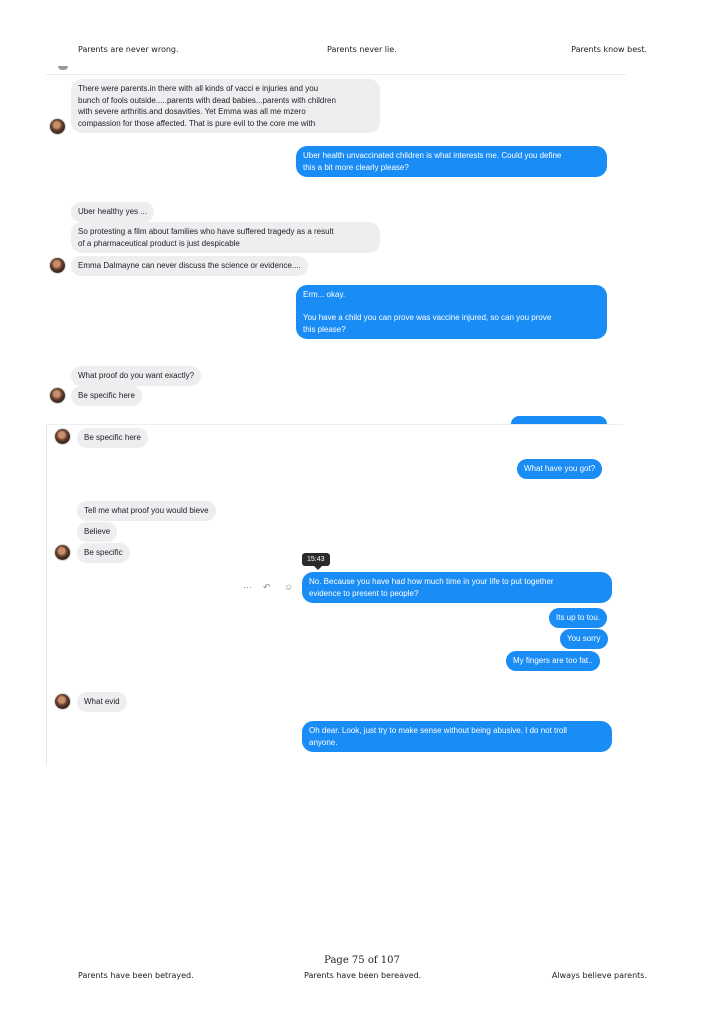  What do you see at coordinates (63, 68) in the screenshot?
I see `avatar-edge` at bounding box center [63, 68].